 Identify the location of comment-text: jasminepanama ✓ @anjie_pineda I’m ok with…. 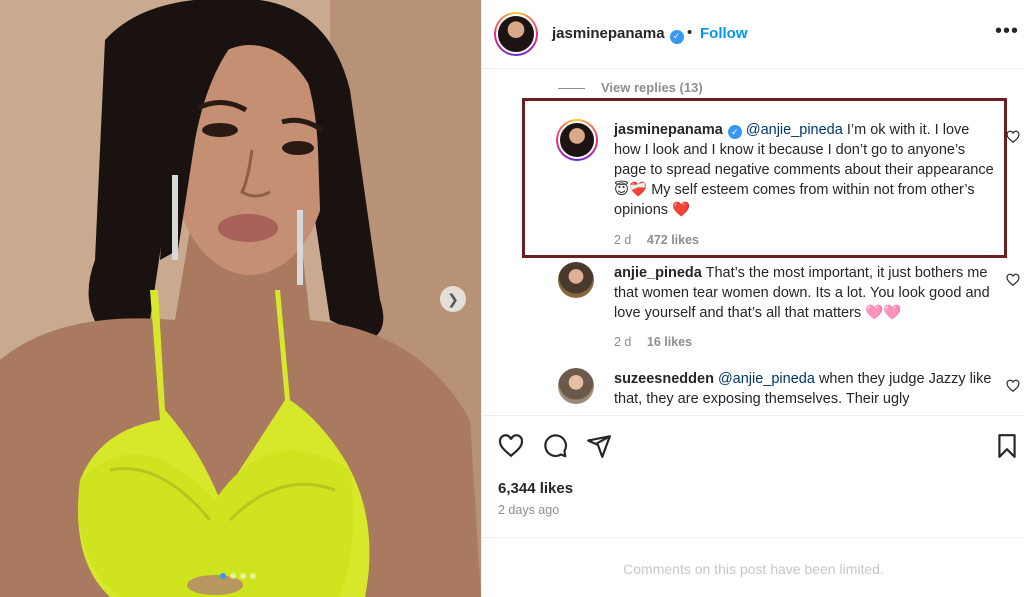
(804, 170).